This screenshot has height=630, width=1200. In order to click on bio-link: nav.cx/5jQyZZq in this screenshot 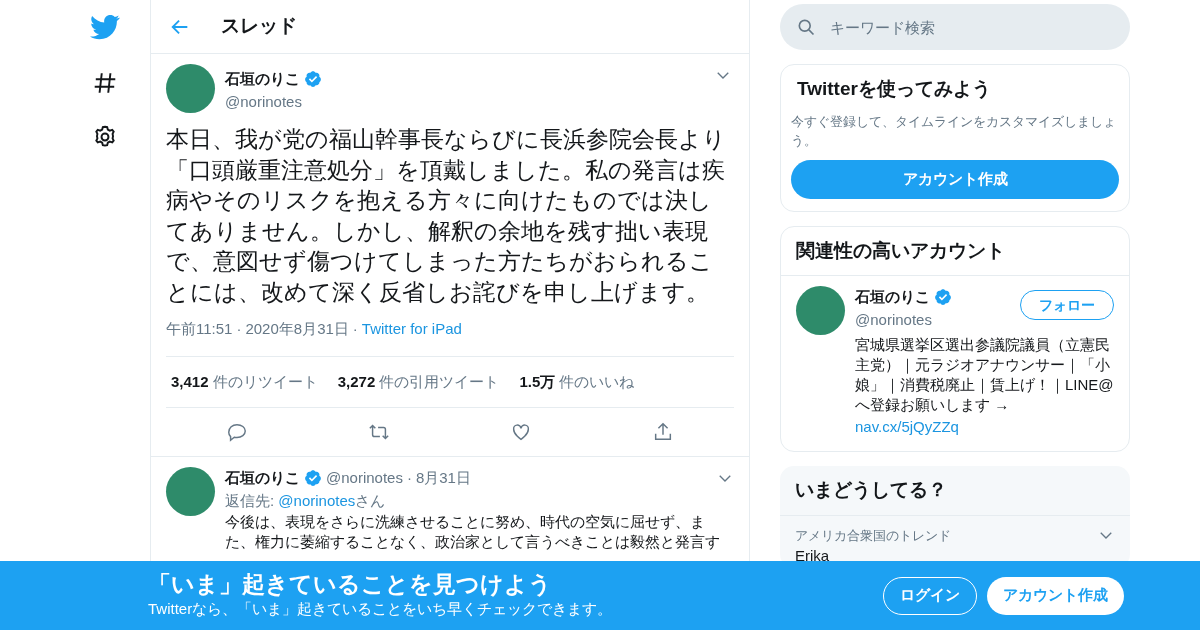, I will do `click(907, 426)`.